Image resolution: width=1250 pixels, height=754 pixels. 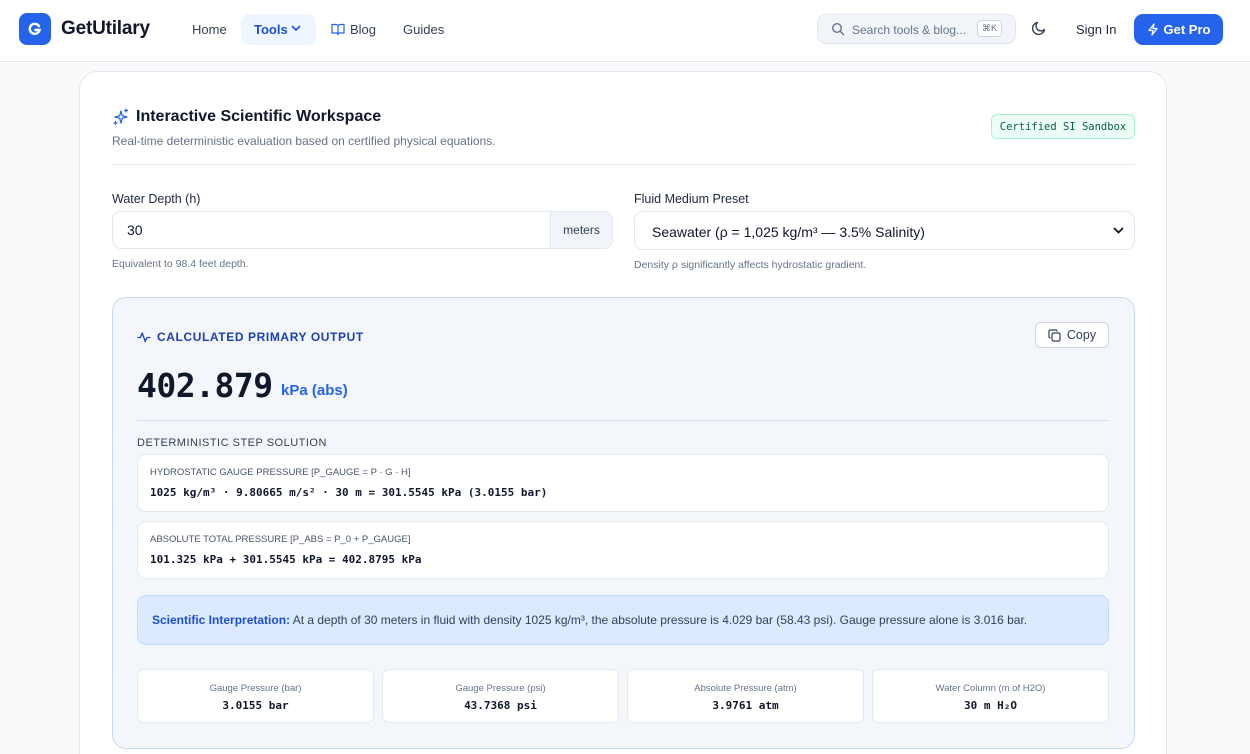 What do you see at coordinates (745, 696) in the screenshot?
I see `metric-card: Absolute Pressure (atm) 3.9761 atm` at bounding box center [745, 696].